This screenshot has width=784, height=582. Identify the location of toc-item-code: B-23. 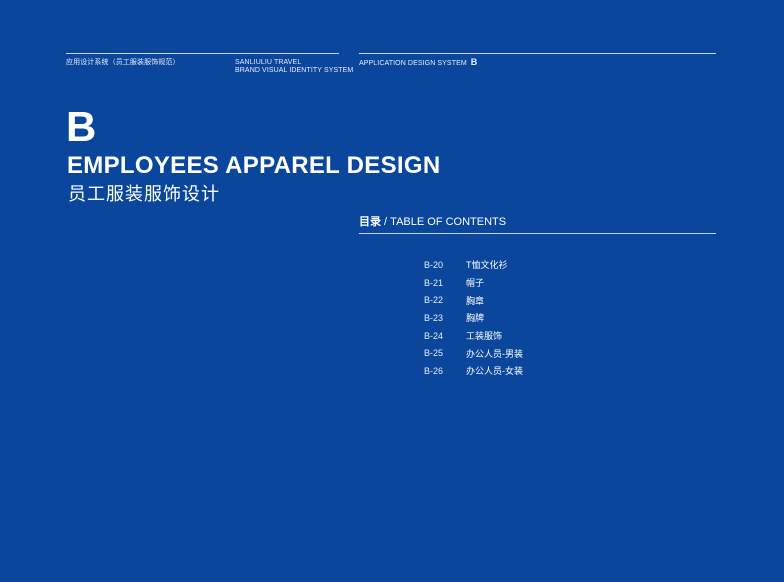
(434, 317).